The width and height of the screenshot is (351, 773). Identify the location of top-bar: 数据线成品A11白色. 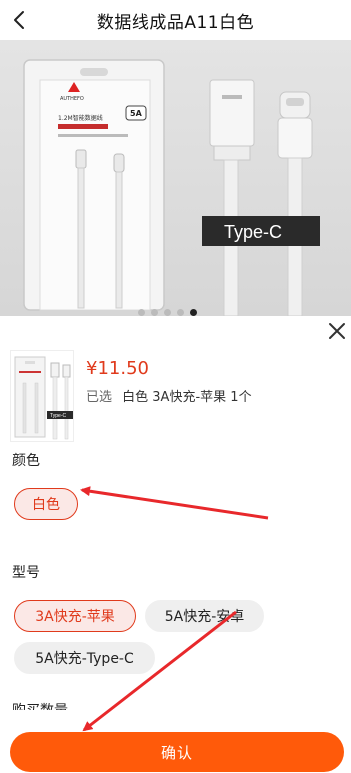
(175, 20).